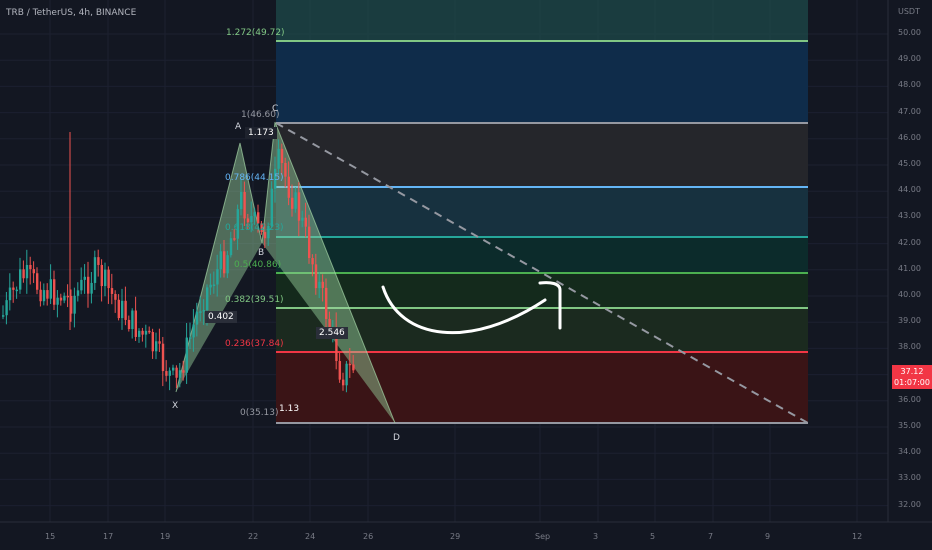  I want to click on time-tick: 26, so click(368, 536).